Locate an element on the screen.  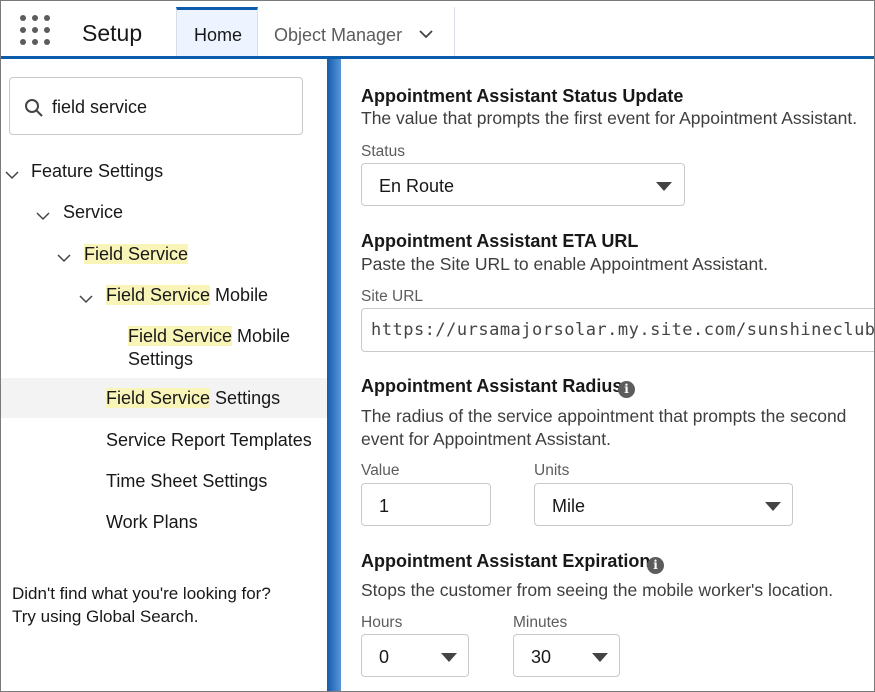
tree-item-label: Service is located at coordinates (93, 212).